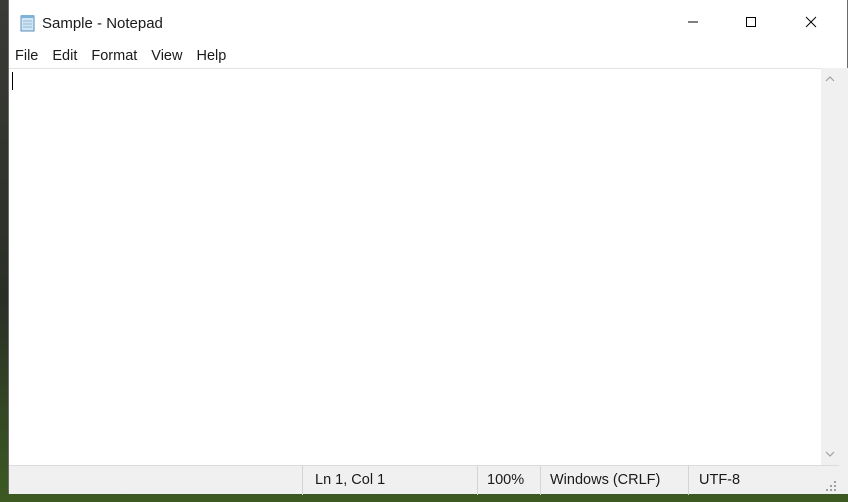 This screenshot has height=502, width=848. I want to click on menu-view: View, so click(166, 56).